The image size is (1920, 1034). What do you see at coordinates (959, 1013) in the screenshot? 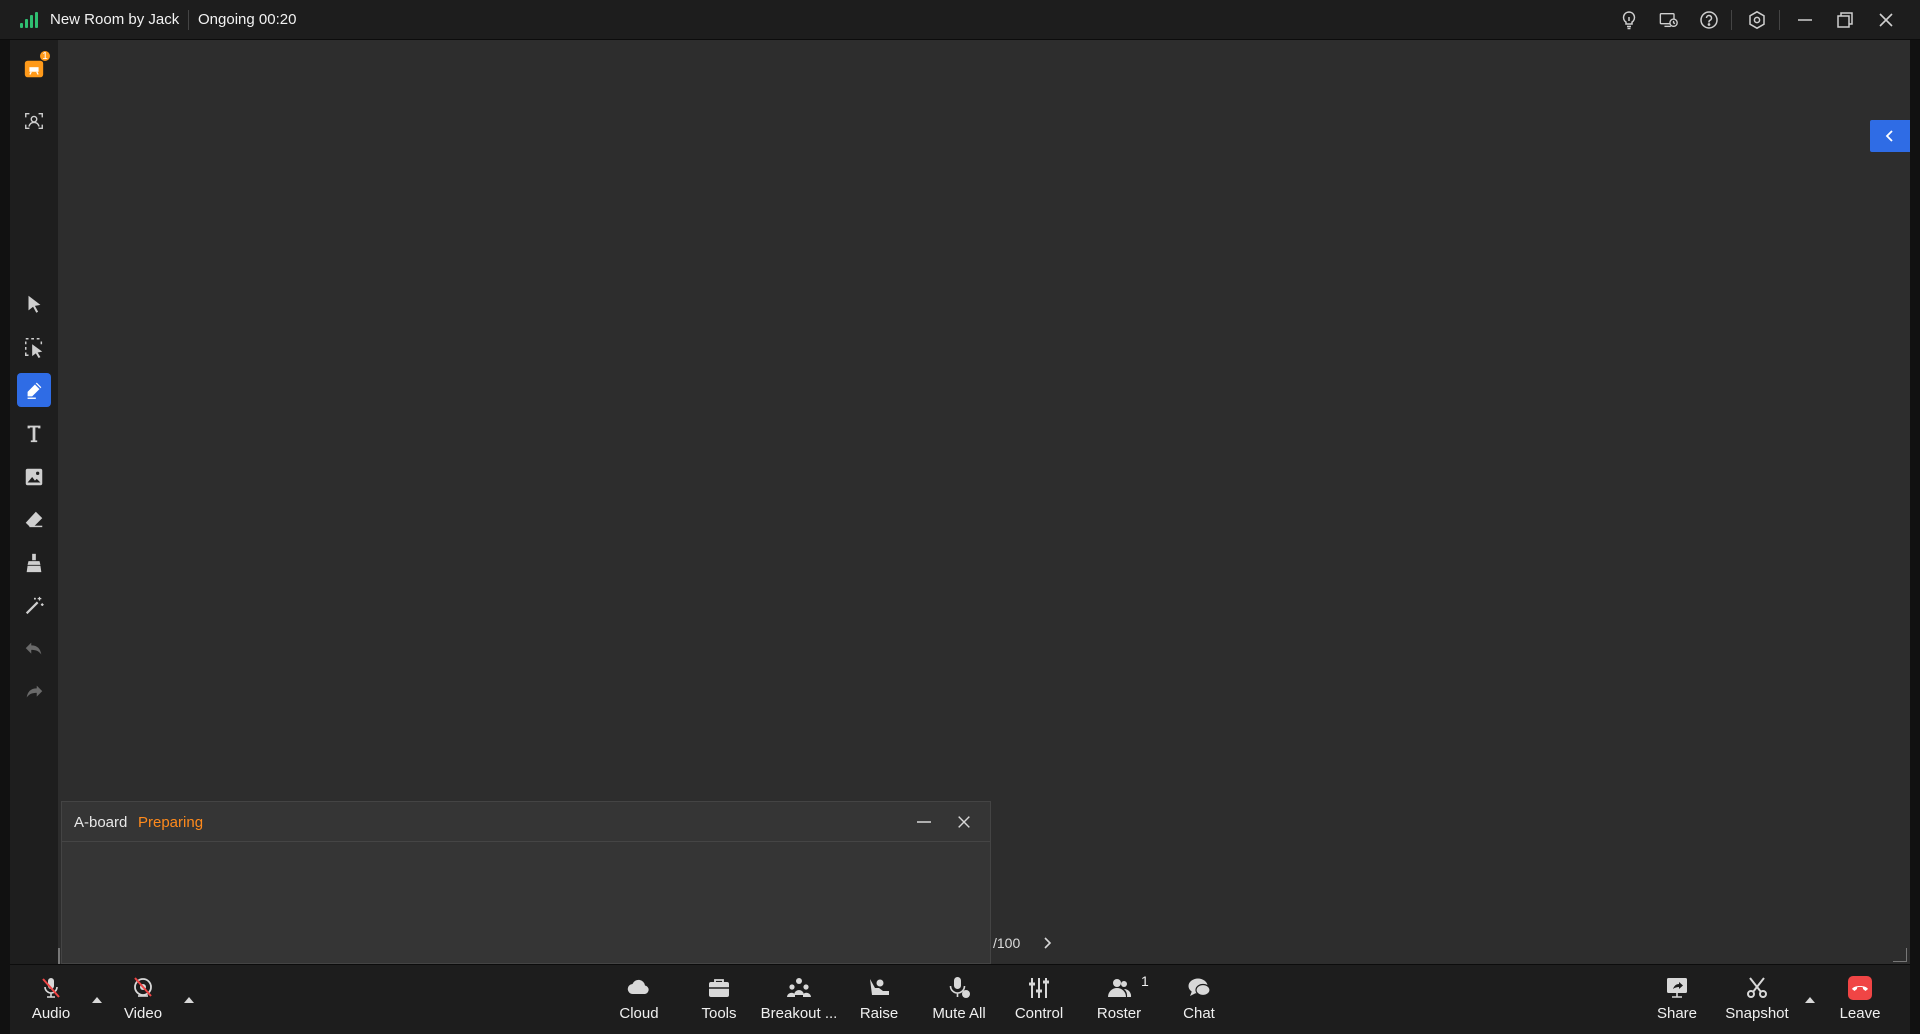
I see `mute-all-label: Mute All` at bounding box center [959, 1013].